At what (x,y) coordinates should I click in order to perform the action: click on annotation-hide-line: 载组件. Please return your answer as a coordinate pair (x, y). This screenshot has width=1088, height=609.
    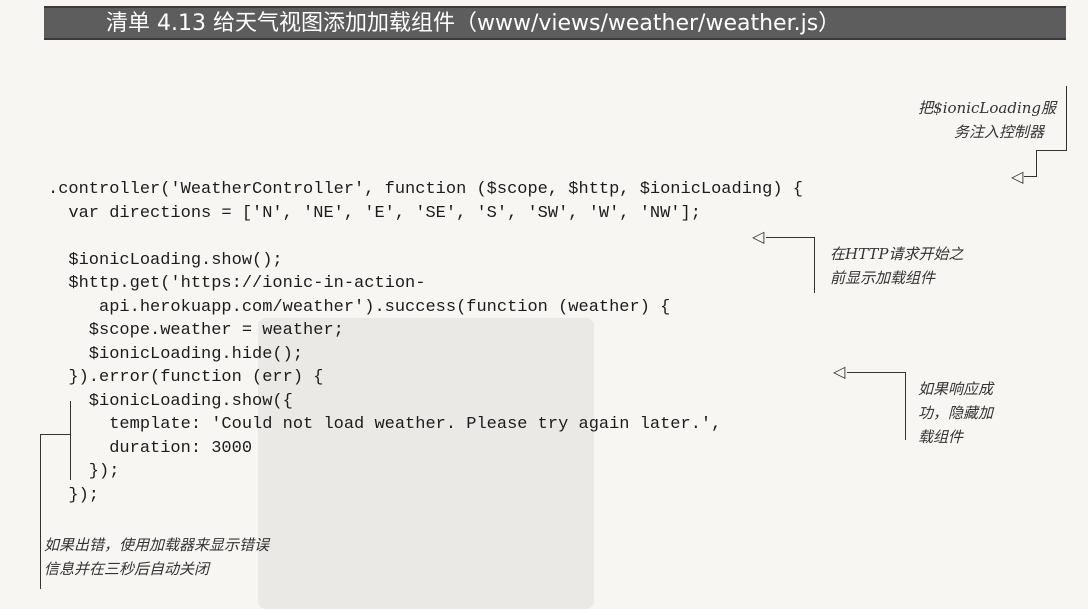
    Looking at the image, I should click on (941, 437).